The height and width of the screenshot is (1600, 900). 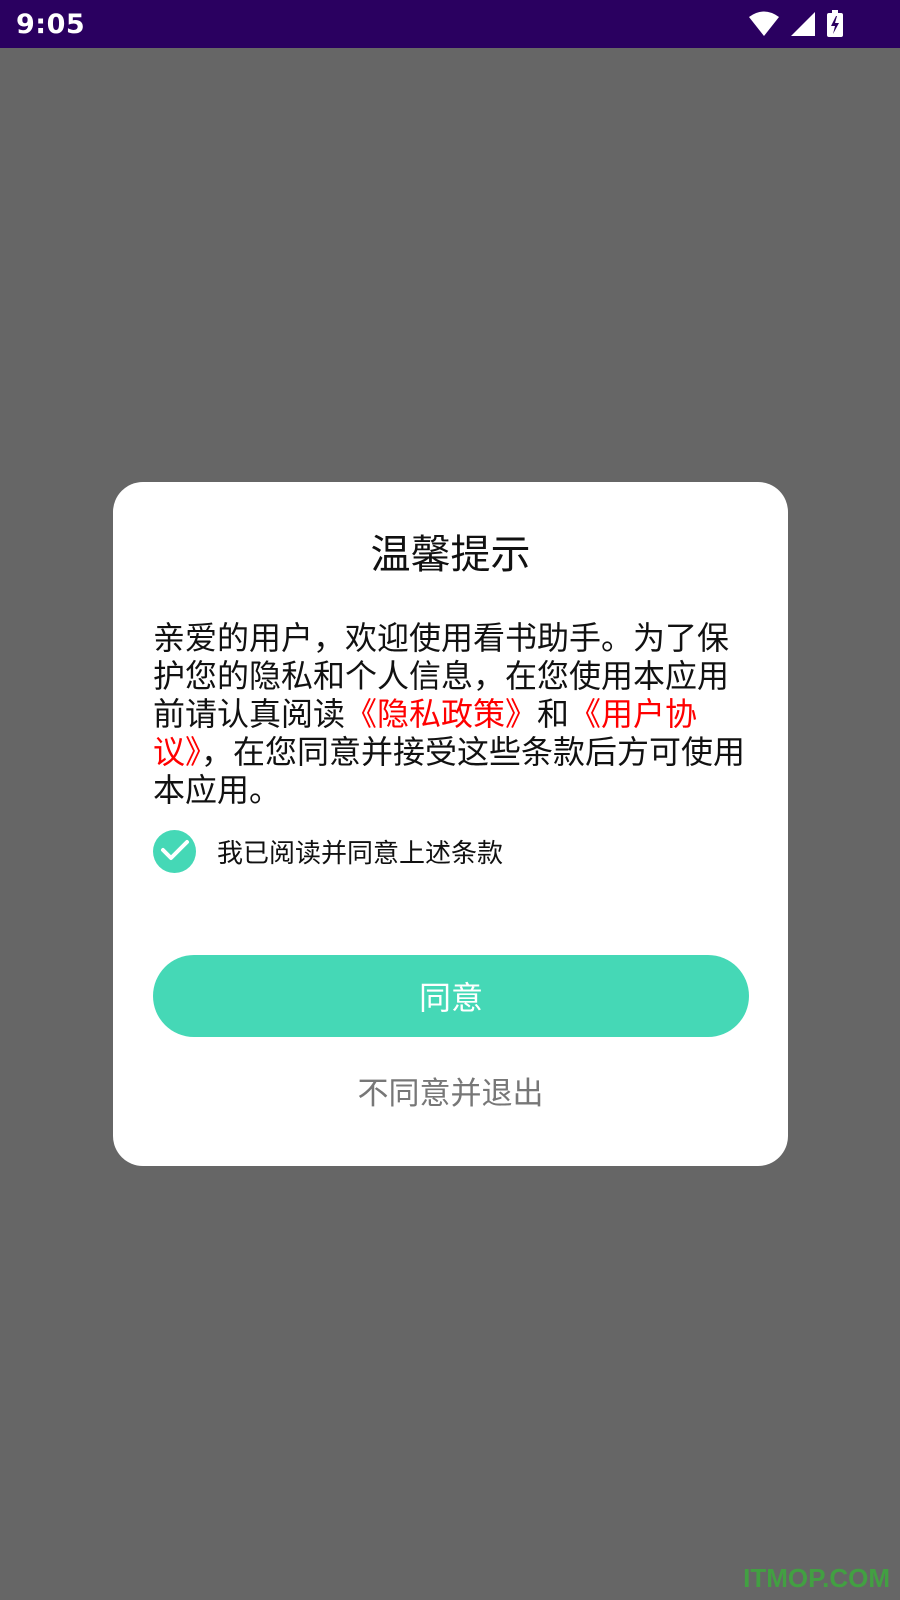 I want to click on checkmark-icon, so click(x=175, y=852).